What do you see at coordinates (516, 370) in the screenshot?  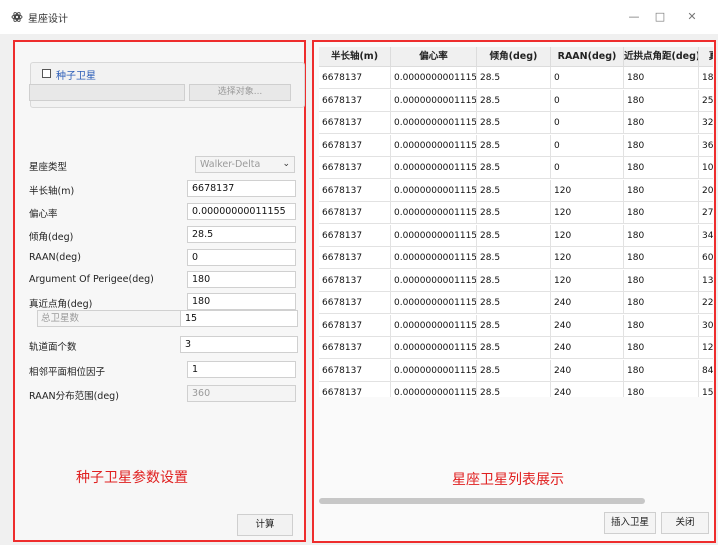 I see `table-row: 6678137 0.00000000011155 28.5 240 180 84` at bounding box center [516, 370].